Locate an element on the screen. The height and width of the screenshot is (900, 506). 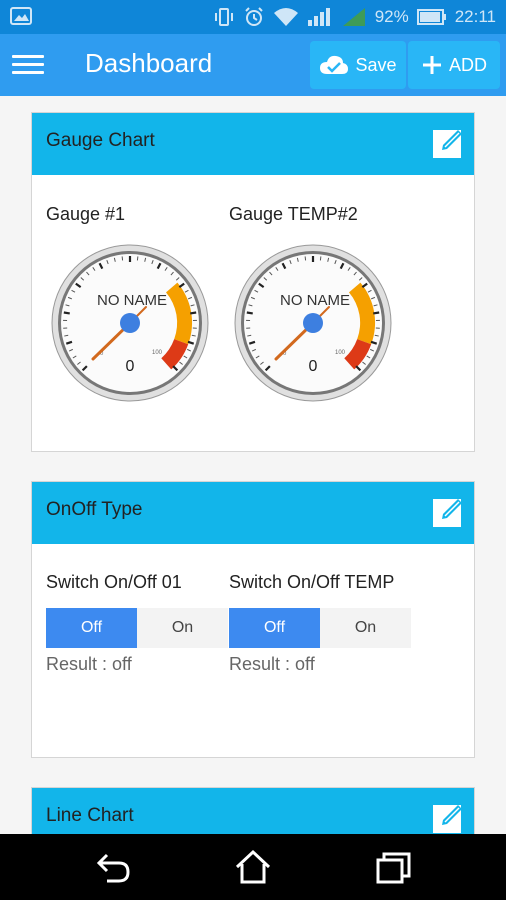
navigation-bar is located at coordinates (253, 867).